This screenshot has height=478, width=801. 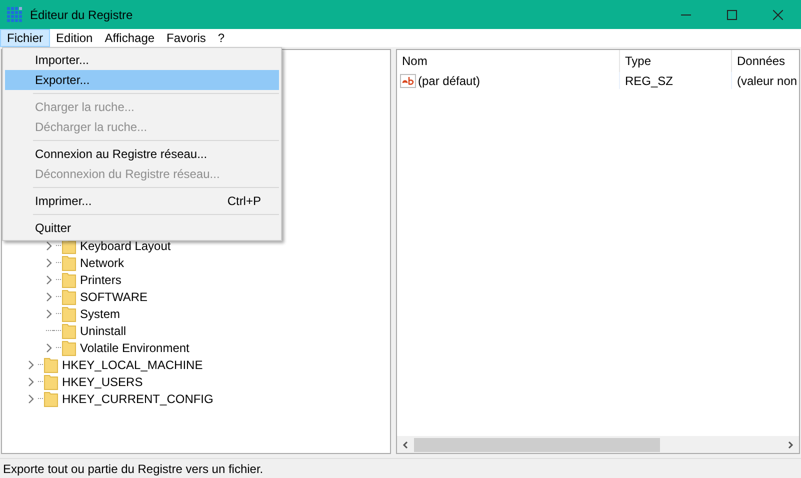 What do you see at coordinates (138, 399) in the screenshot?
I see `tree-item: HKEY_CURRENT_CONFIG` at bounding box center [138, 399].